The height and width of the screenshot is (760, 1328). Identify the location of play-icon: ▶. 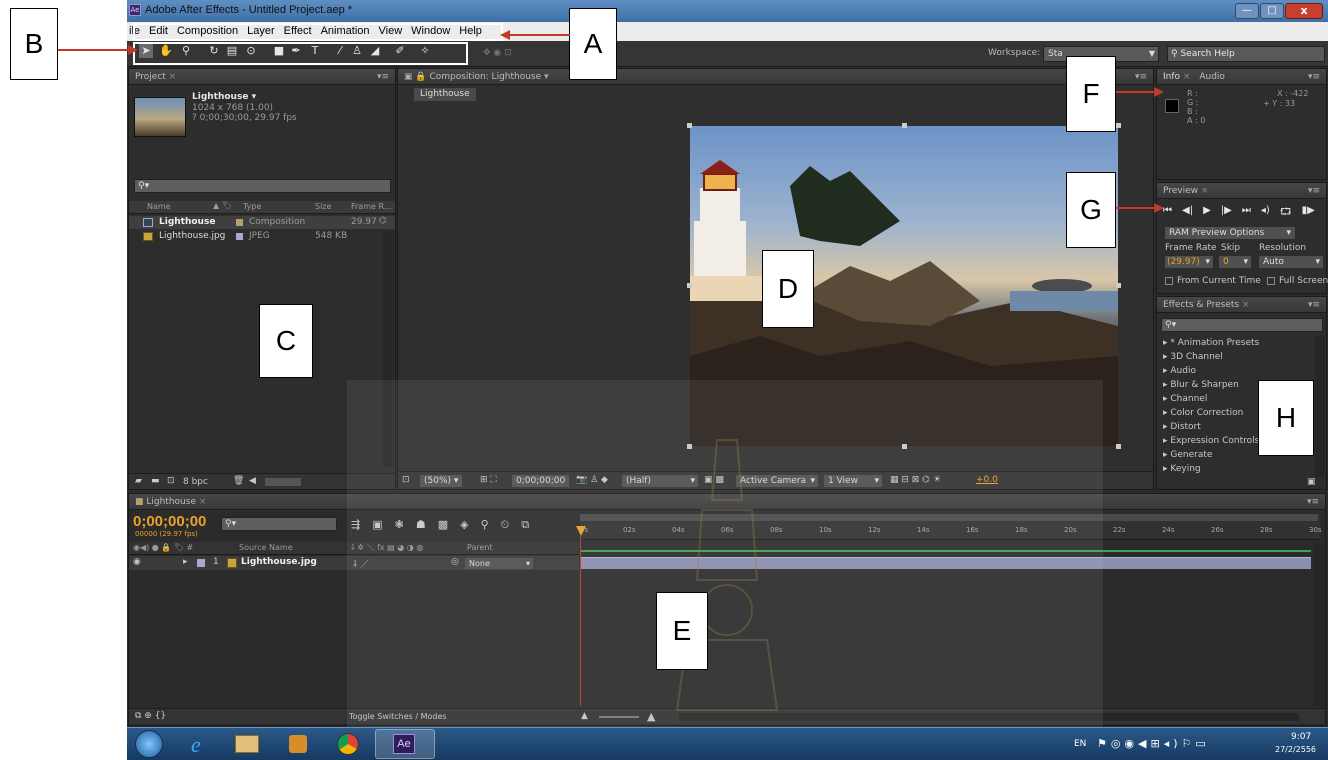
(1207, 213).